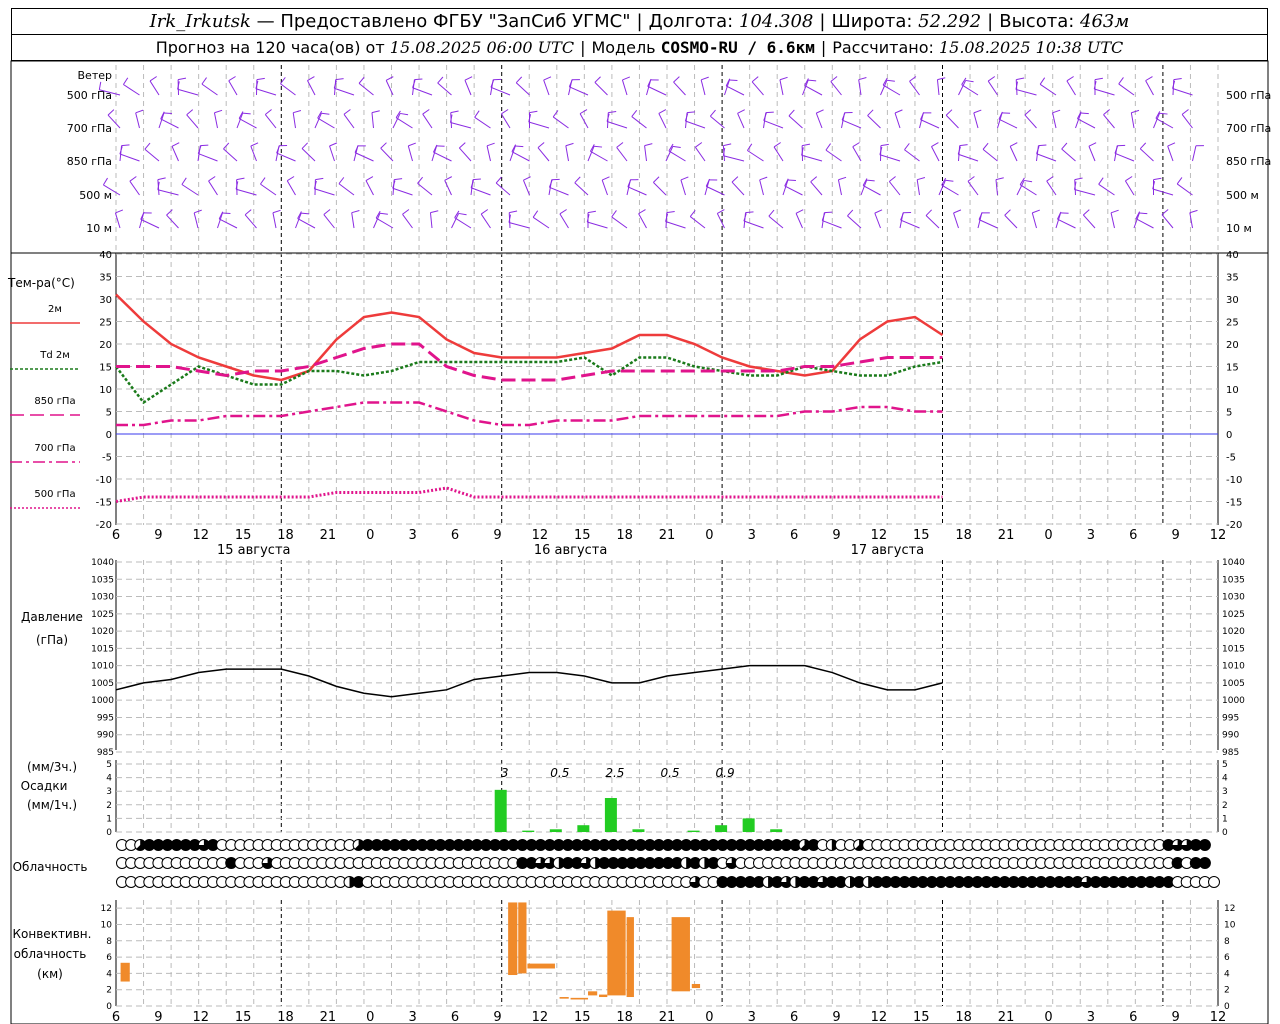 Image resolution: width=1280 pixels, height=1024 pixels. I want to click on cloud-cover-circle, so click(1204, 863).